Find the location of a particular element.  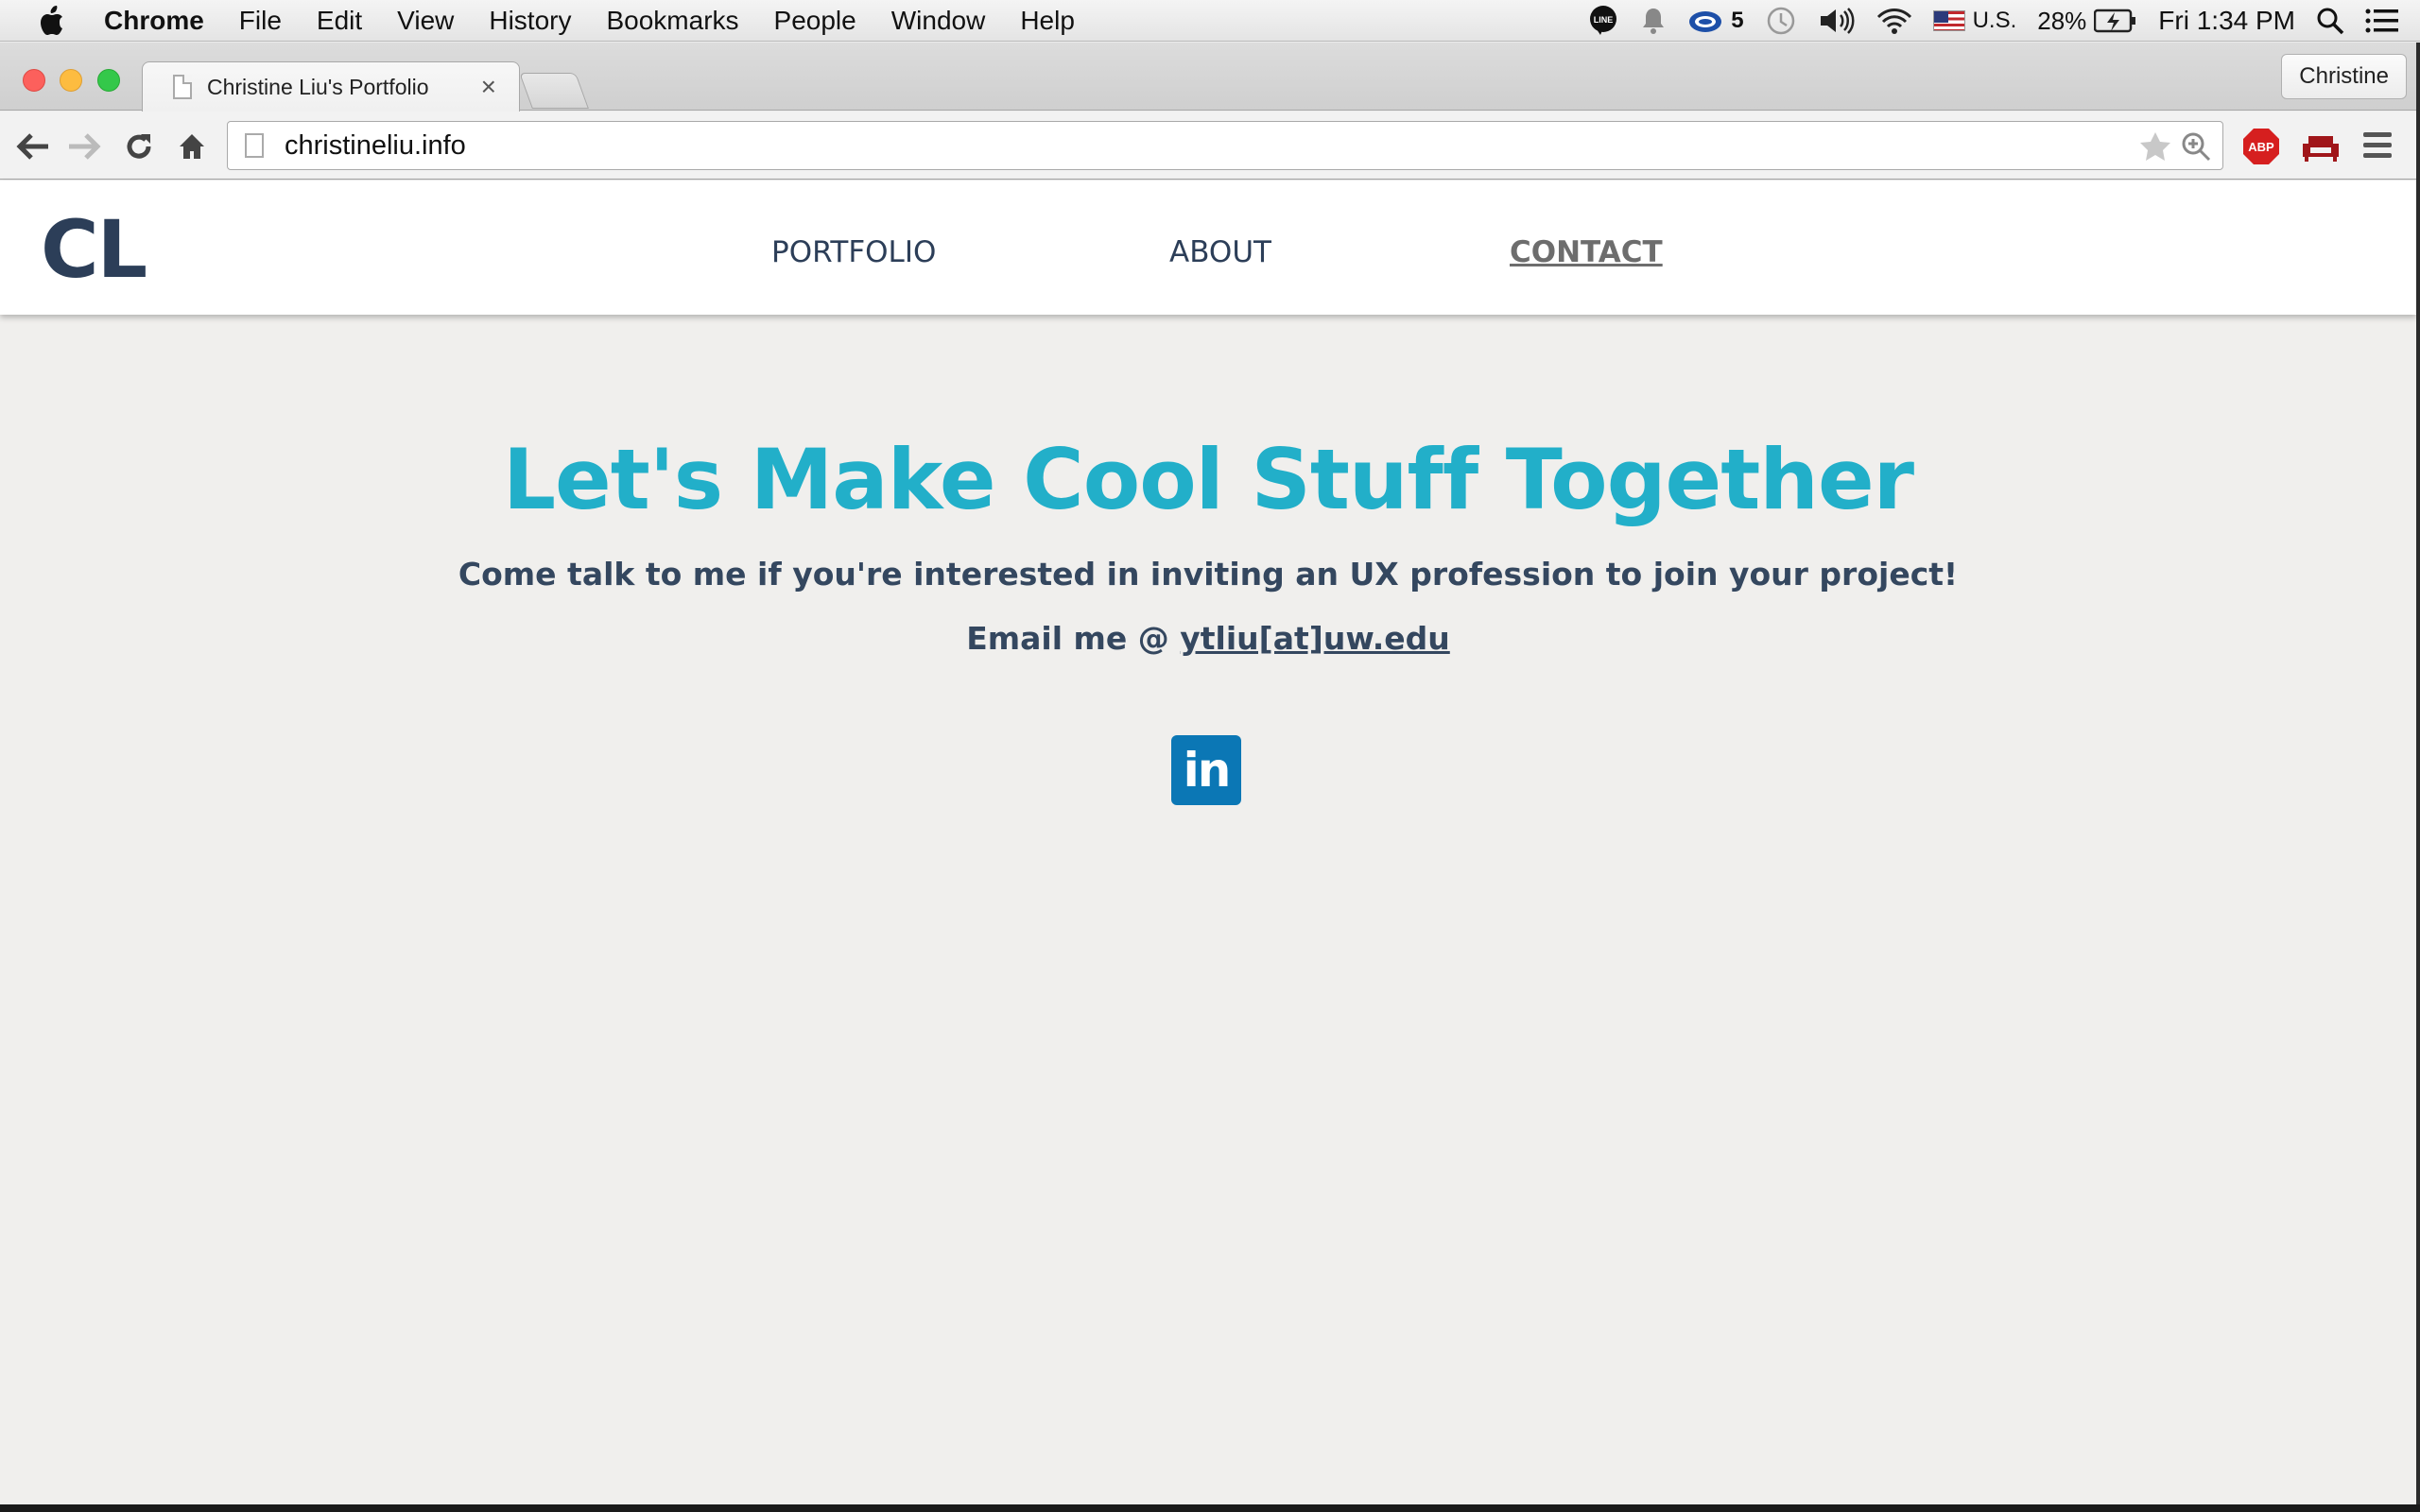

page-headline: Let's Make Cool Stuff Together is located at coordinates (1208, 479).